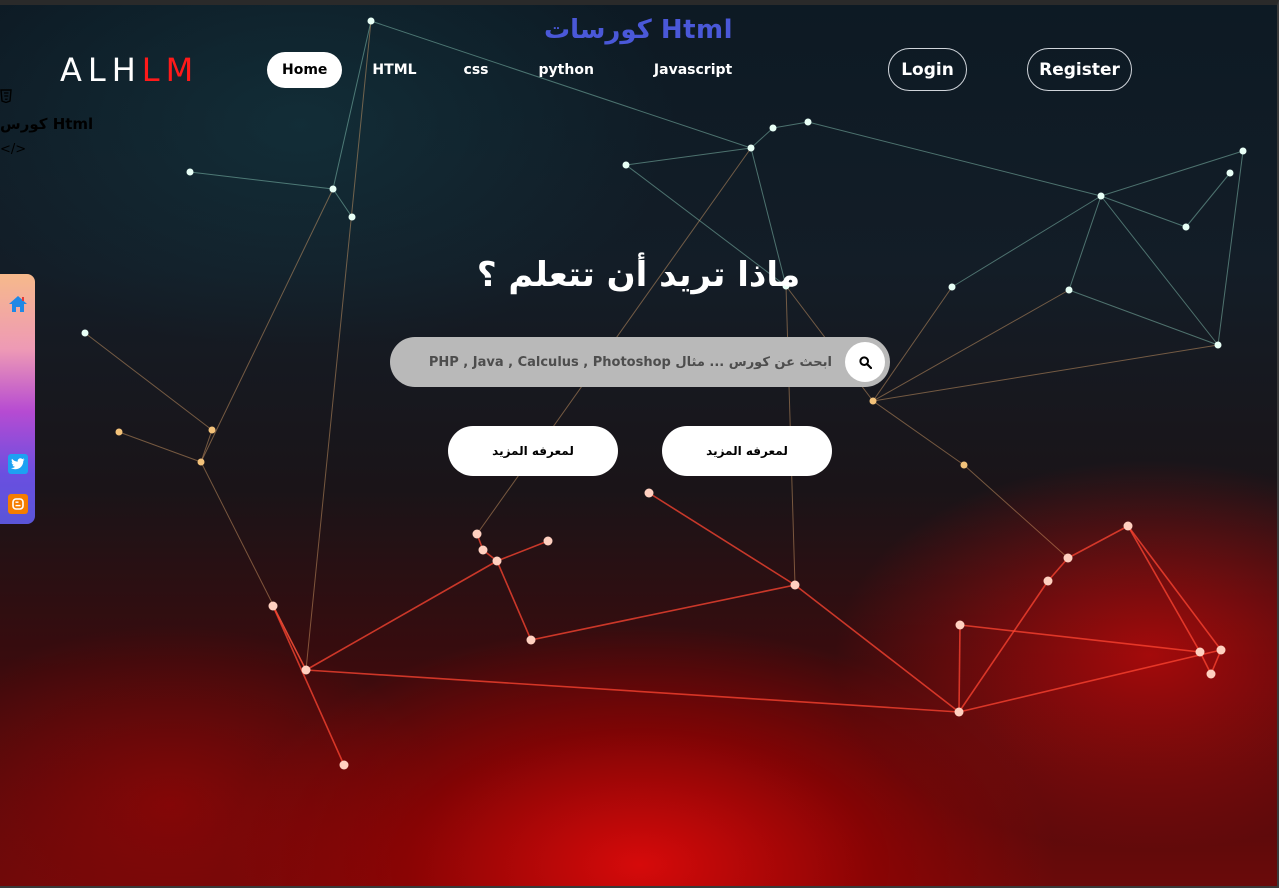  I want to click on learn-more-button-1: لمعرفه المزيد, so click(533, 451).